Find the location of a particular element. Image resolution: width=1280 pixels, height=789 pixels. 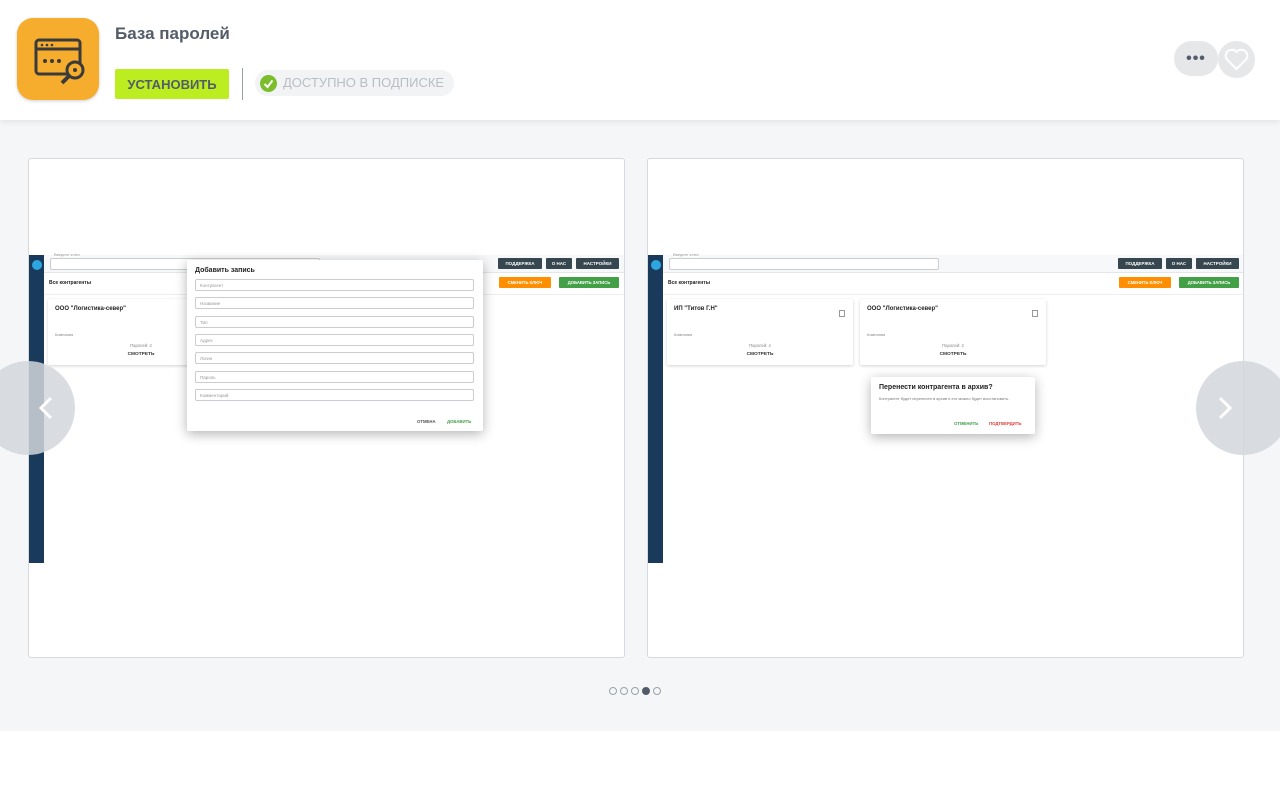

heart-icon is located at coordinates (1236, 59).